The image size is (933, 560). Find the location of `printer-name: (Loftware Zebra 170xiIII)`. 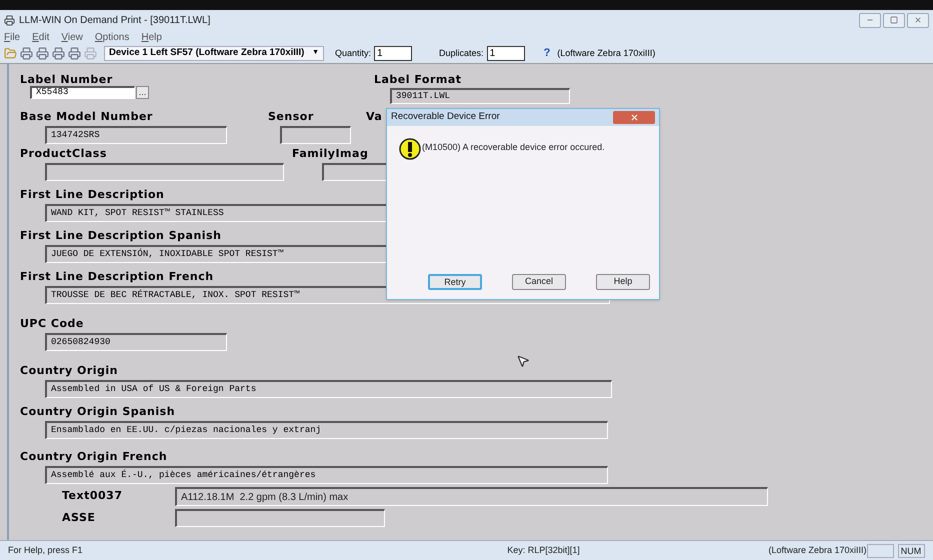

printer-name: (Loftware Zebra 170xiIII) is located at coordinates (606, 53).